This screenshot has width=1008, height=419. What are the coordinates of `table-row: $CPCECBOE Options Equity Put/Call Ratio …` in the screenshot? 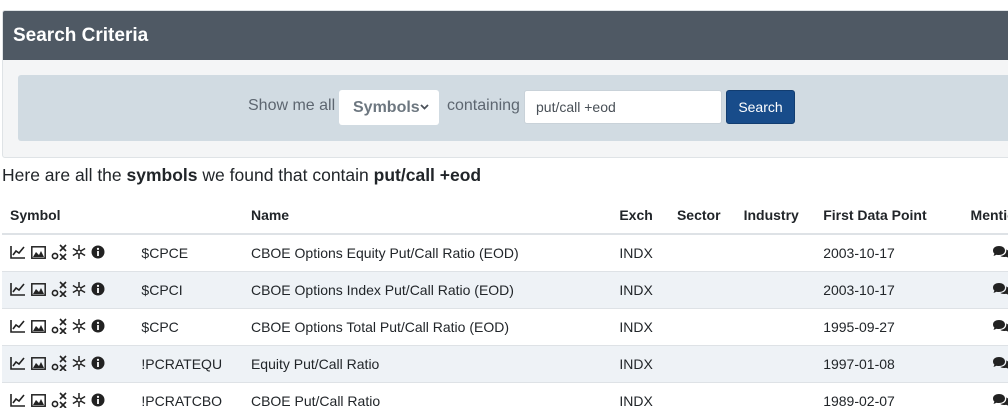 It's located at (505, 253).